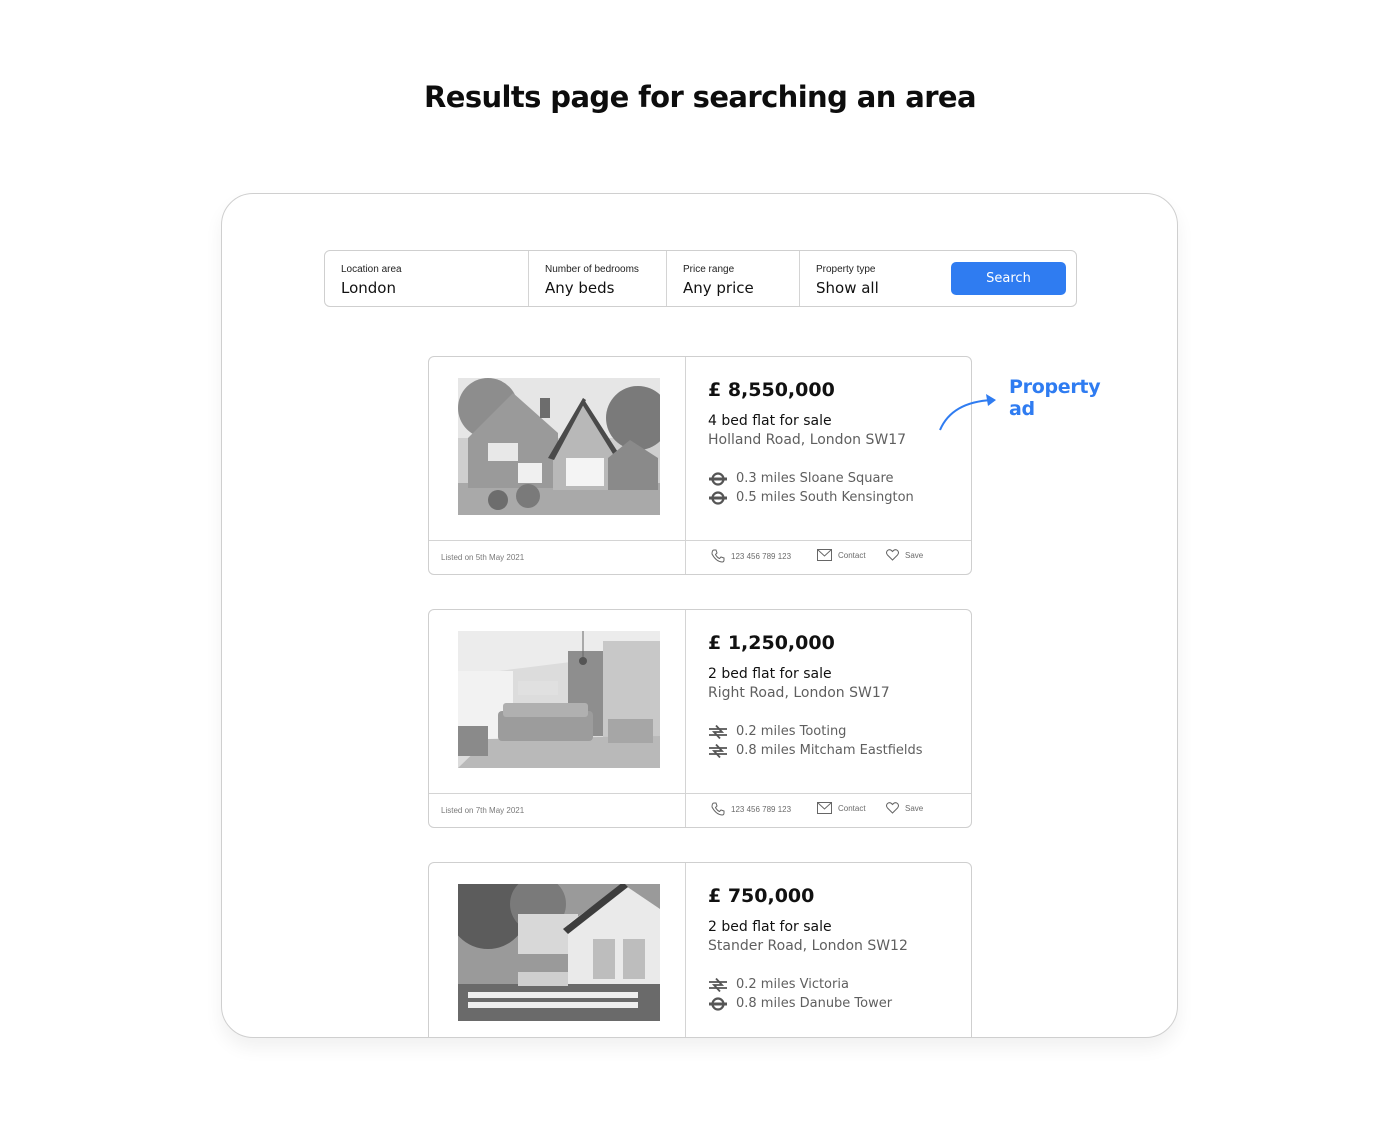 This screenshot has width=1400, height=1142. I want to click on listing-address: Holland Road, London SW17, so click(807, 440).